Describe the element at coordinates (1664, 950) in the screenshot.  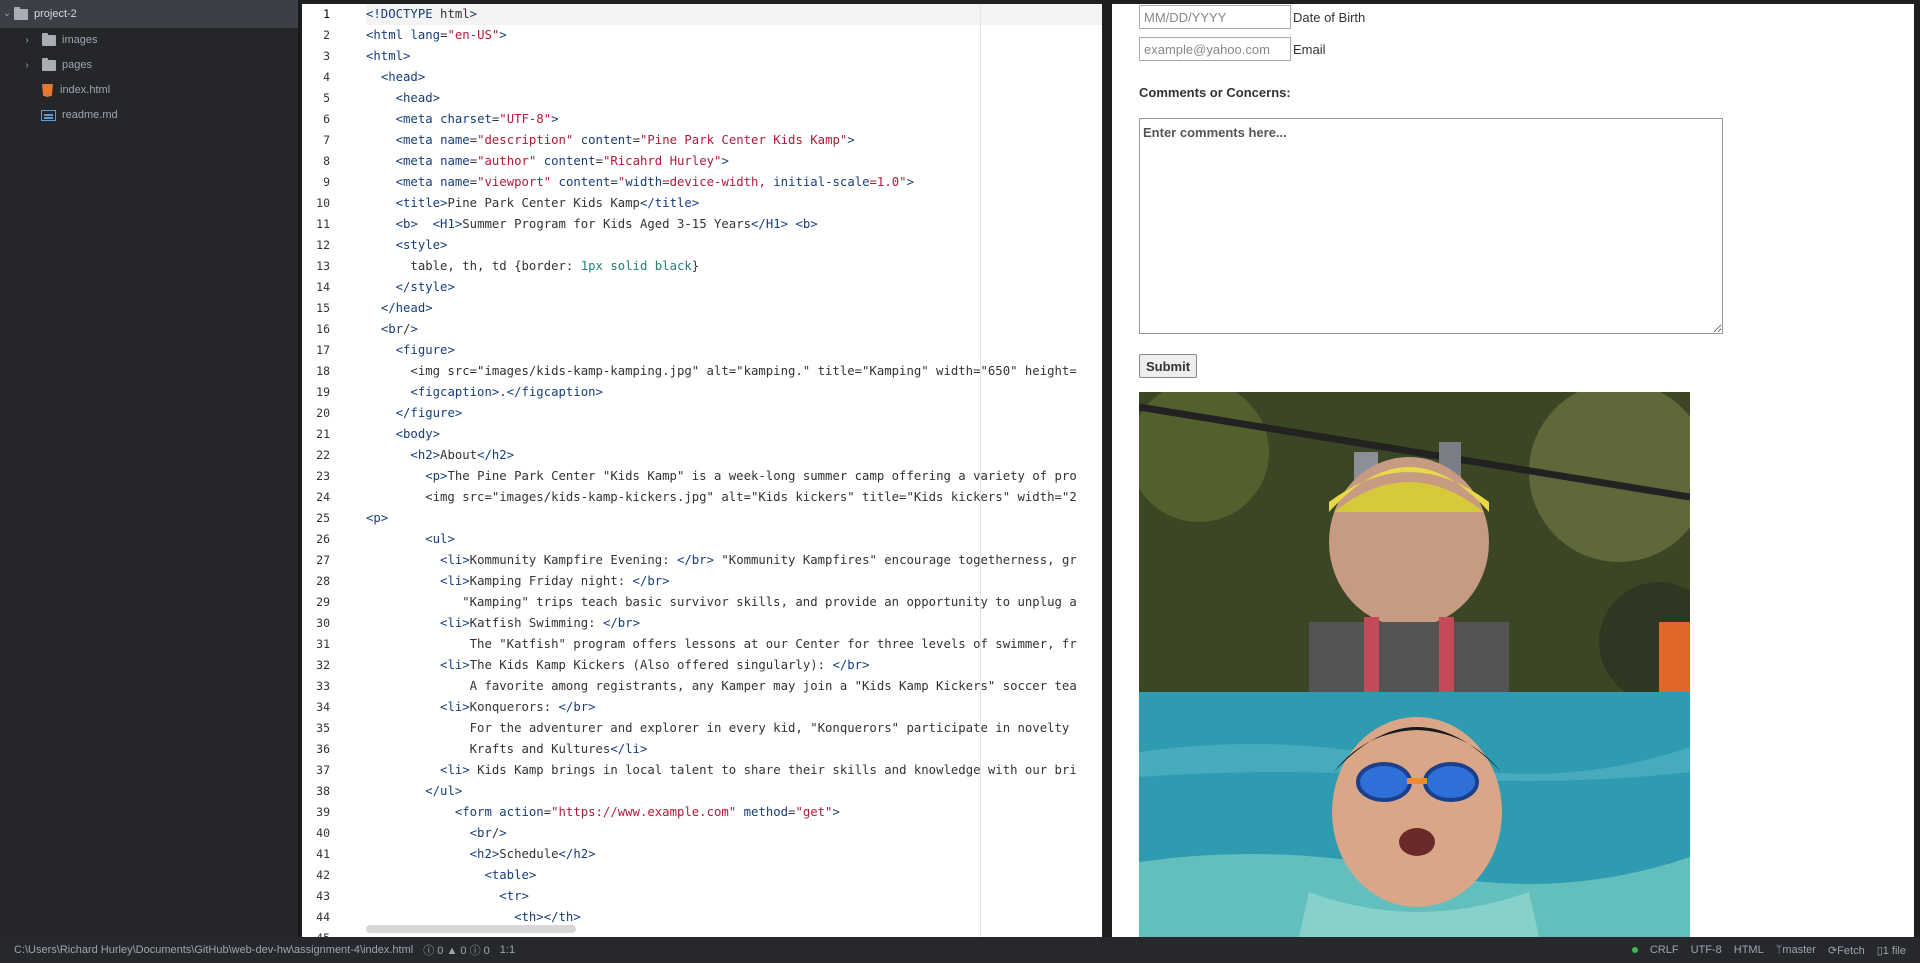
I see `line-ending-selector: CRLF` at that location.